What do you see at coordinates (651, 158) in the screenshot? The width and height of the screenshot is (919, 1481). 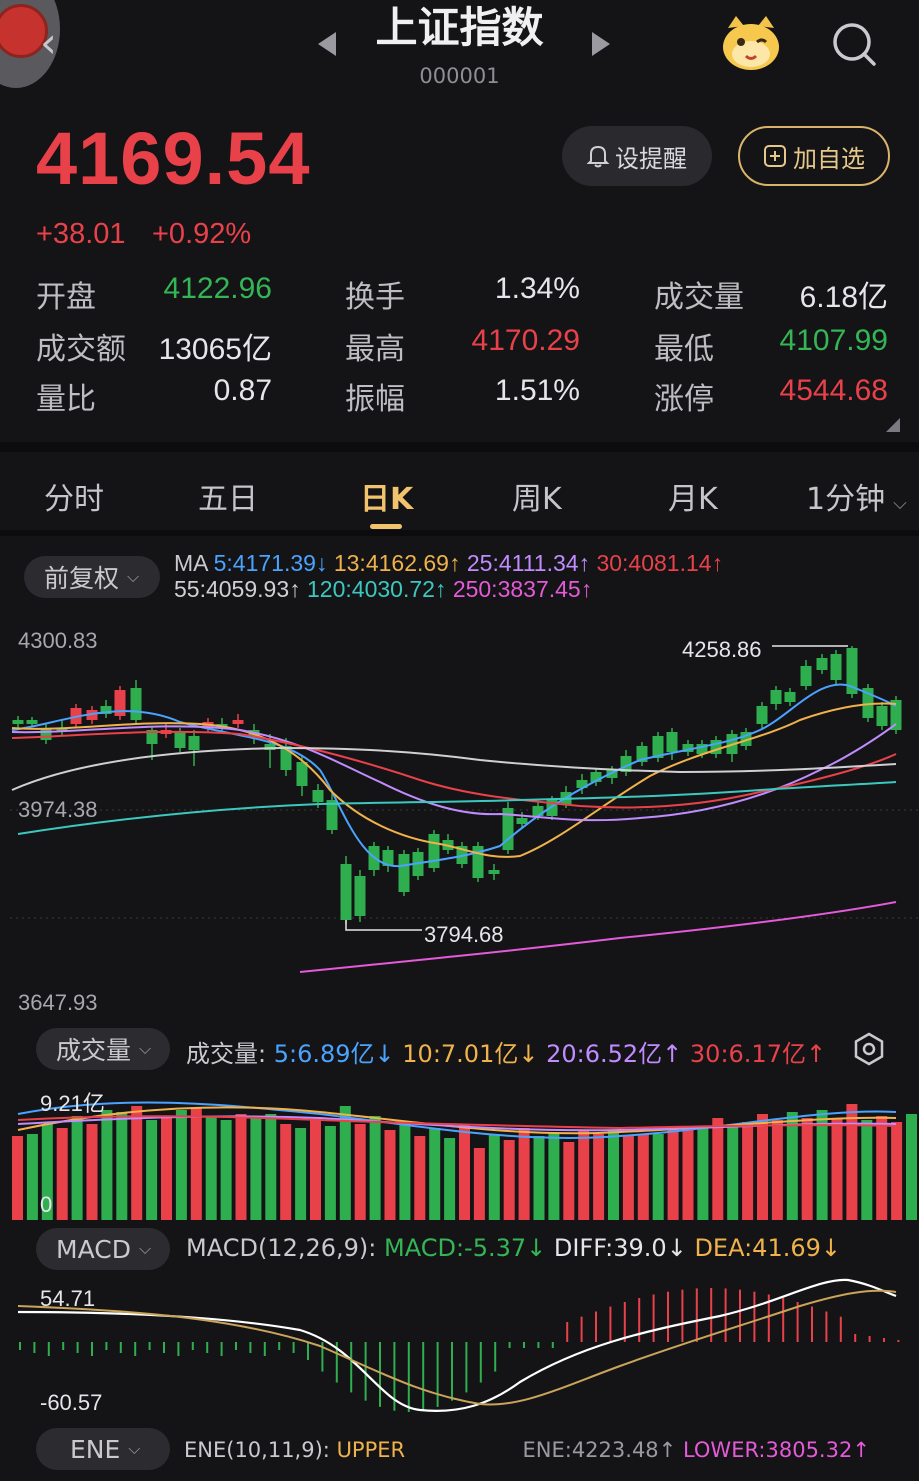 I see `set-alert-label: 设提醒` at bounding box center [651, 158].